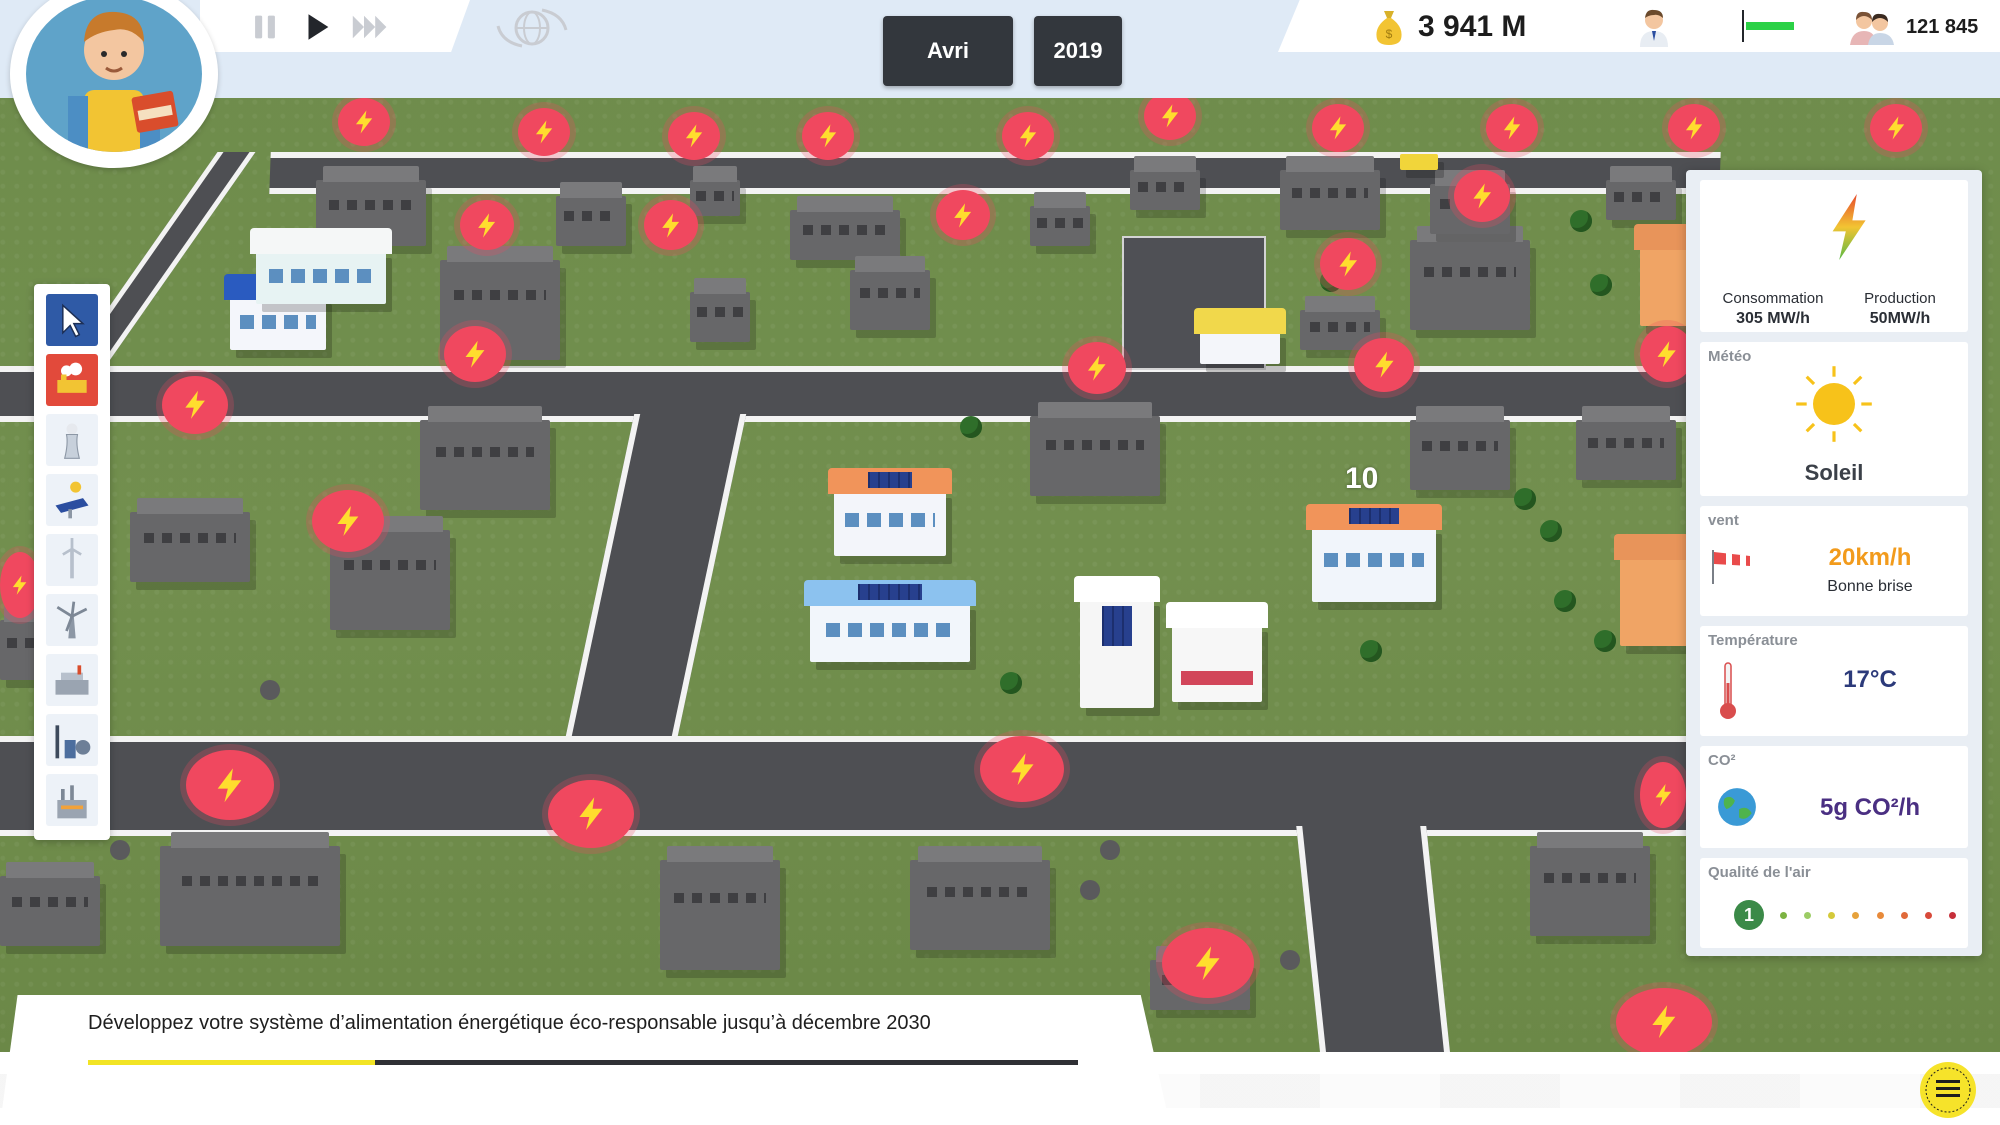  What do you see at coordinates (72, 320) in the screenshot?
I see `select-tool` at bounding box center [72, 320].